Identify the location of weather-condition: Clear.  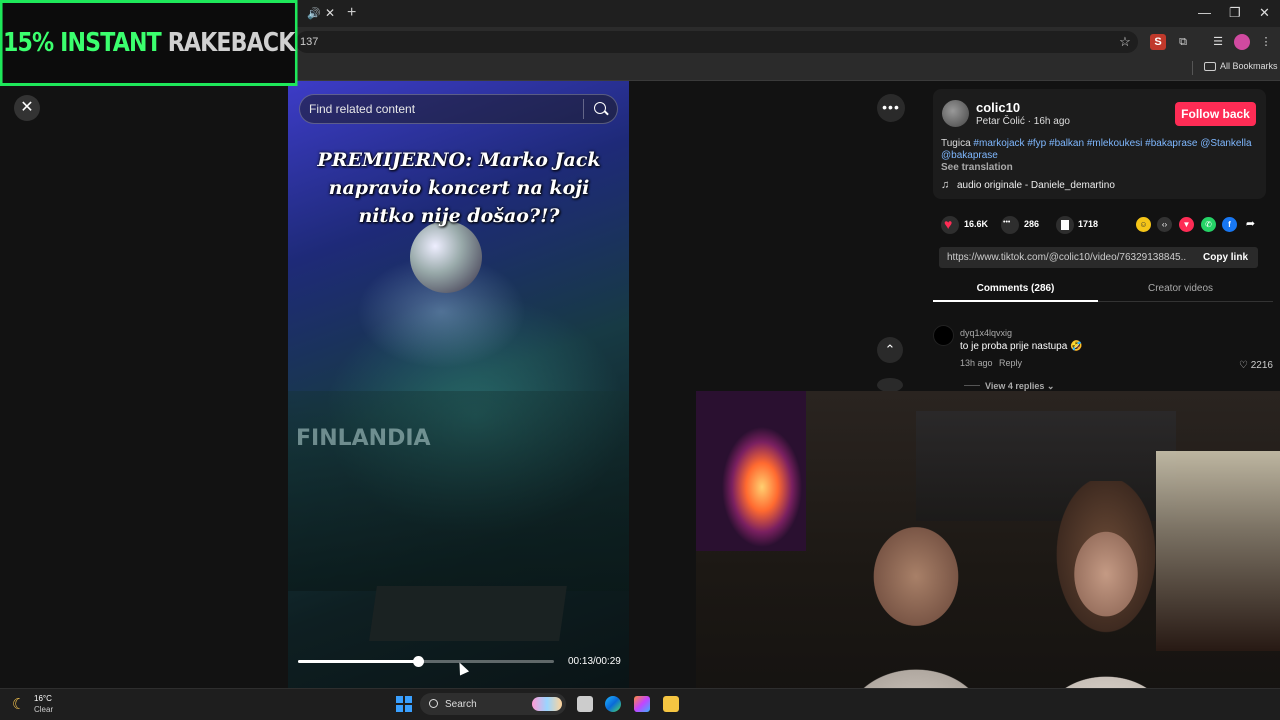
(43, 709).